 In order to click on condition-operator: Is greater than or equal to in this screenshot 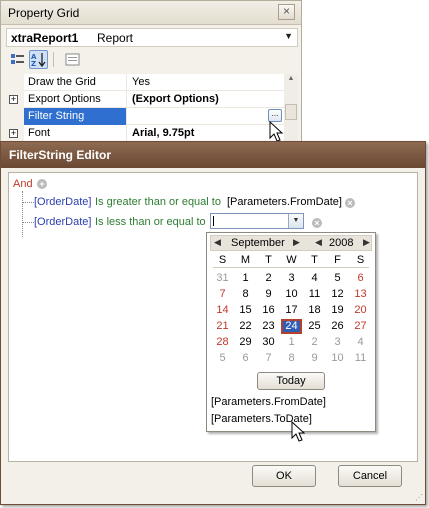, I will do `click(158, 202)`.